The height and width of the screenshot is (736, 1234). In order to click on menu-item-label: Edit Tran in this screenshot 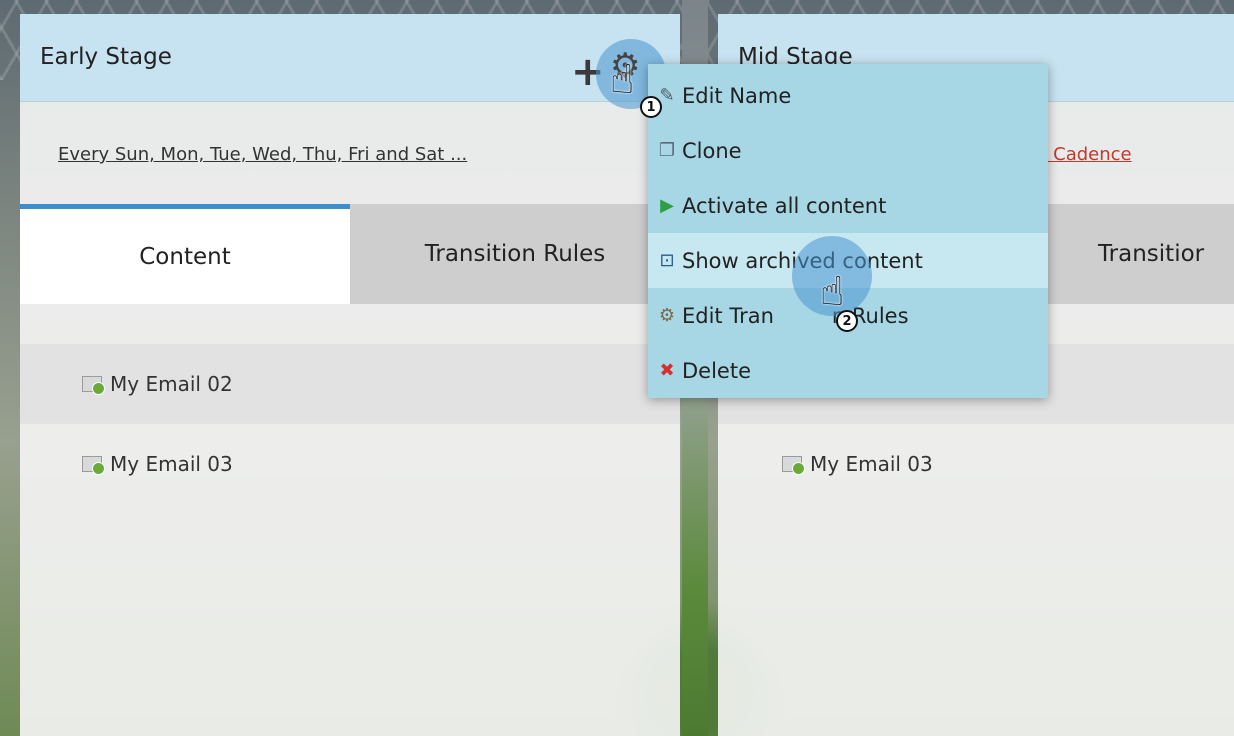, I will do `click(728, 315)`.